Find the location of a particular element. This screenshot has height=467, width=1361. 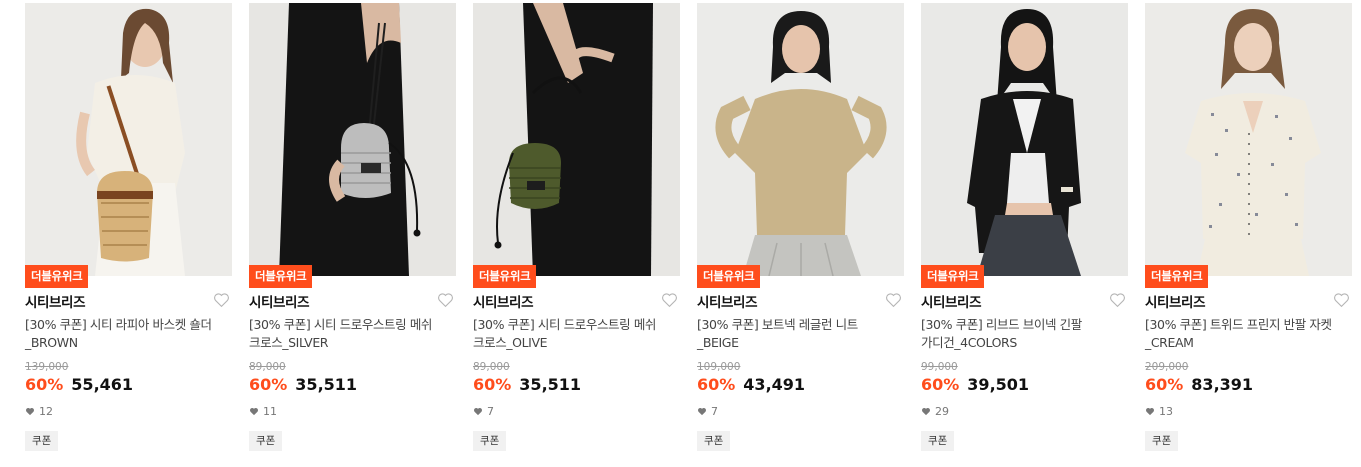

original-price: 209,000 is located at coordinates (1167, 367).